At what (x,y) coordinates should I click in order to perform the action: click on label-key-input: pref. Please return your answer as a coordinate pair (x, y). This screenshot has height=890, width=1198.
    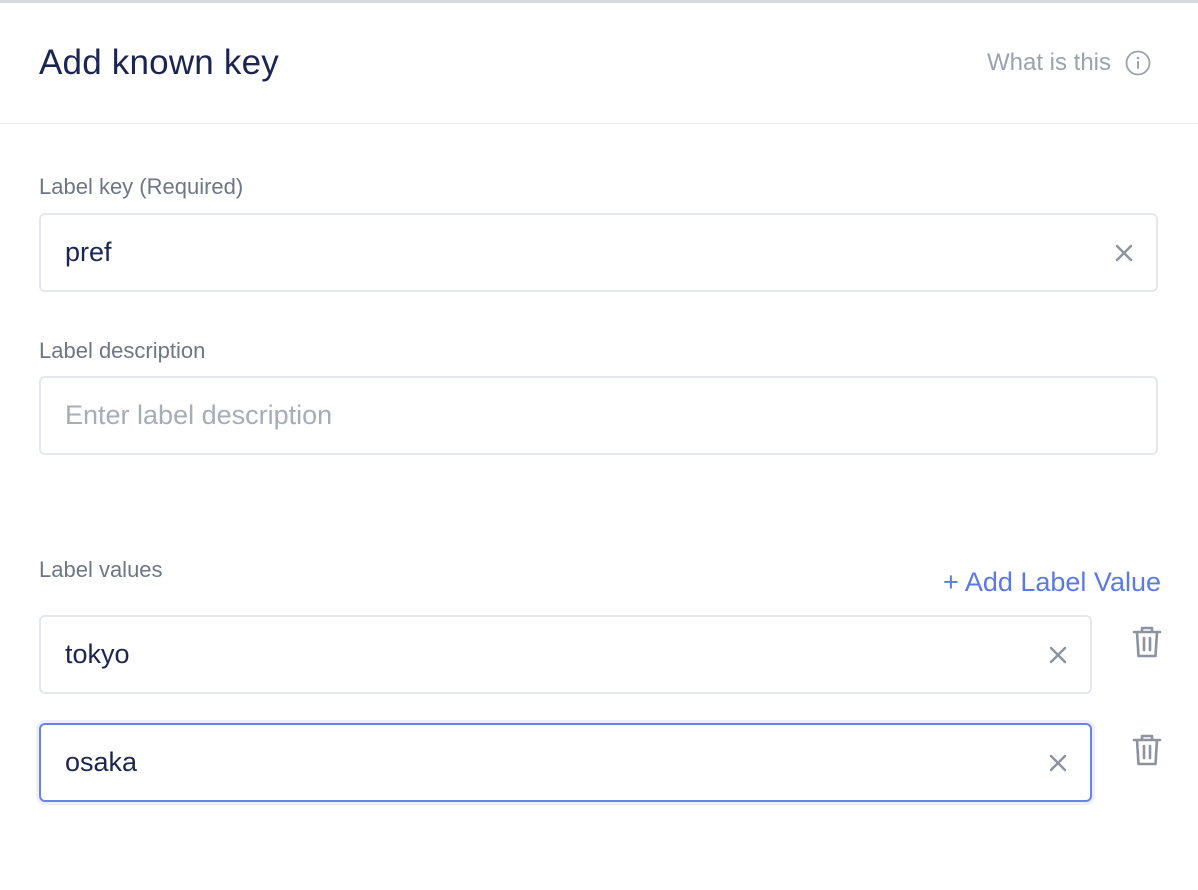
    Looking at the image, I should click on (598, 252).